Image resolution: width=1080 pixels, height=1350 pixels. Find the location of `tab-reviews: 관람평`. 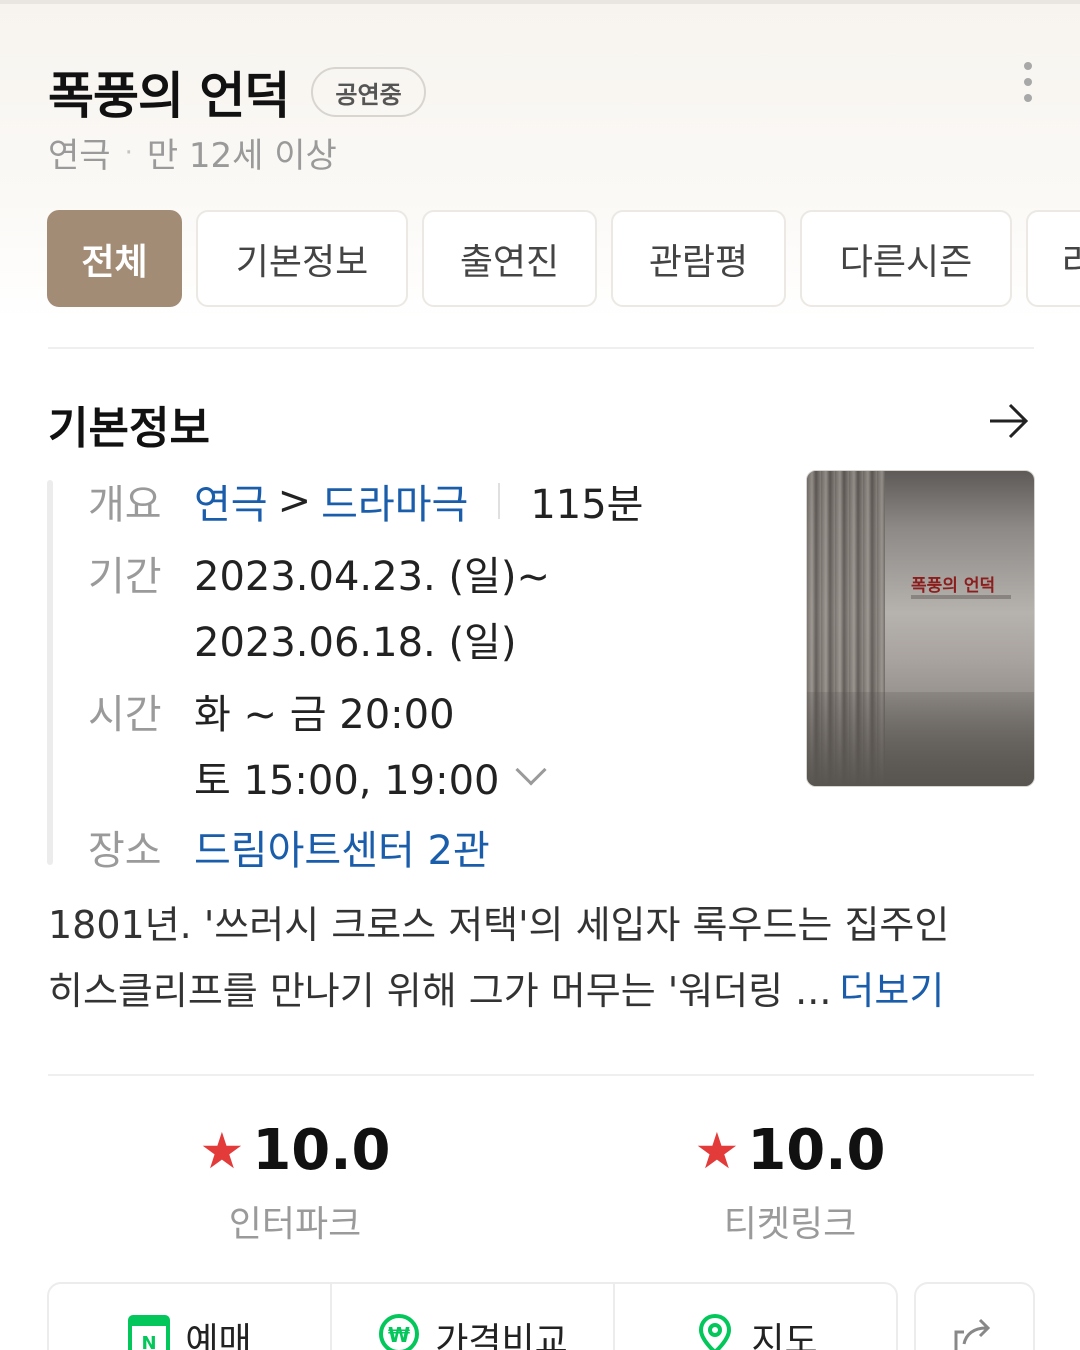

tab-reviews: 관람평 is located at coordinates (698, 258).